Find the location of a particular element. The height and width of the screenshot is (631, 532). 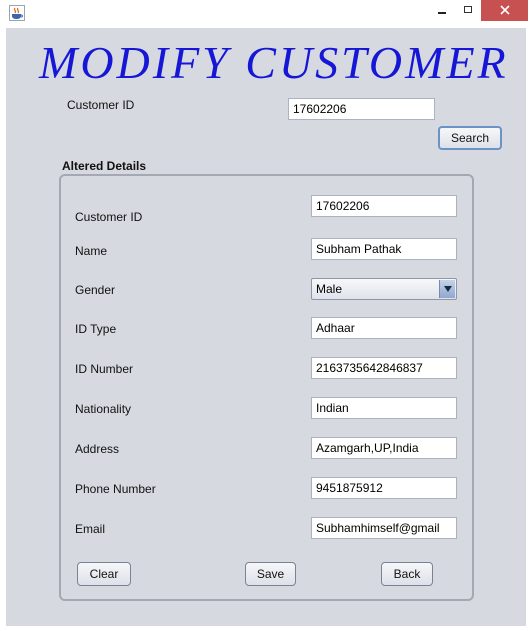

back-button: Back is located at coordinates (407, 574).